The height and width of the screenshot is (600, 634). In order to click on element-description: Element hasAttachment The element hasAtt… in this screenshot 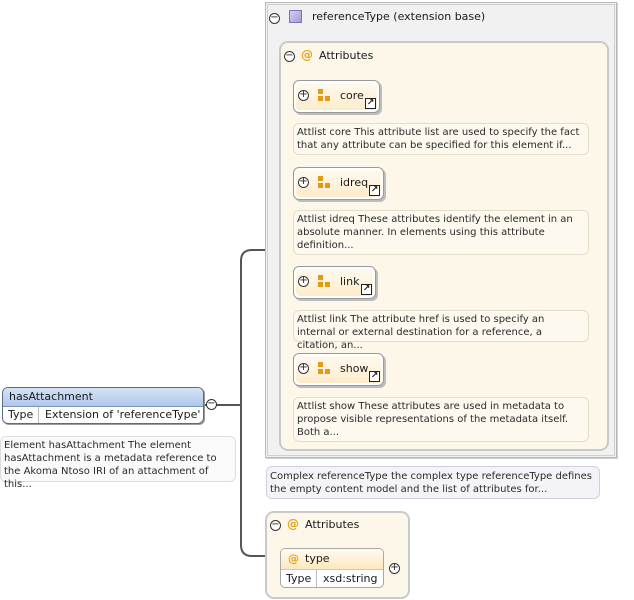, I will do `click(118, 463)`.